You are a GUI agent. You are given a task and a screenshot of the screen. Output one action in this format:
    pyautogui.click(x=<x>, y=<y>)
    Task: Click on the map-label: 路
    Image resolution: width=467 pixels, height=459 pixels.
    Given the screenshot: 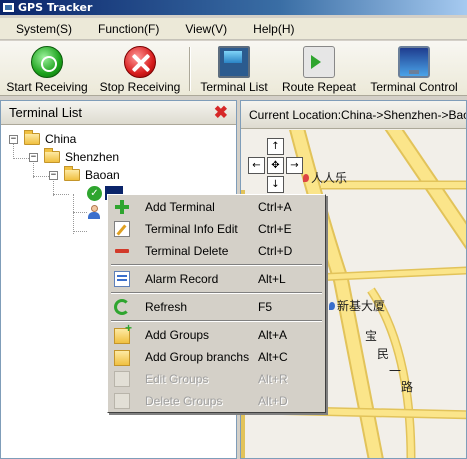 What is the action you would take?
    pyautogui.click(x=407, y=387)
    